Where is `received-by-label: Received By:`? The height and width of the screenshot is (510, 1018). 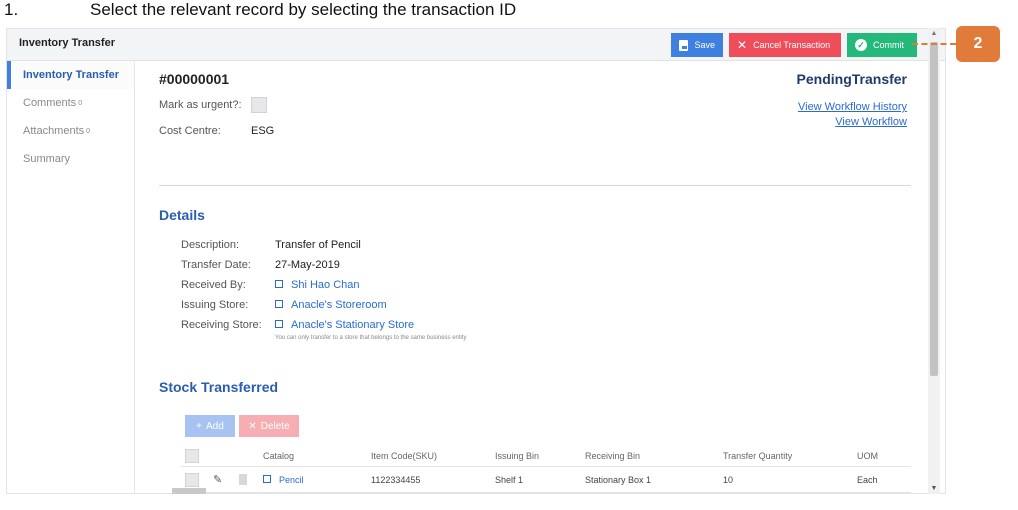 received-by-label: Received By: is located at coordinates (213, 285).